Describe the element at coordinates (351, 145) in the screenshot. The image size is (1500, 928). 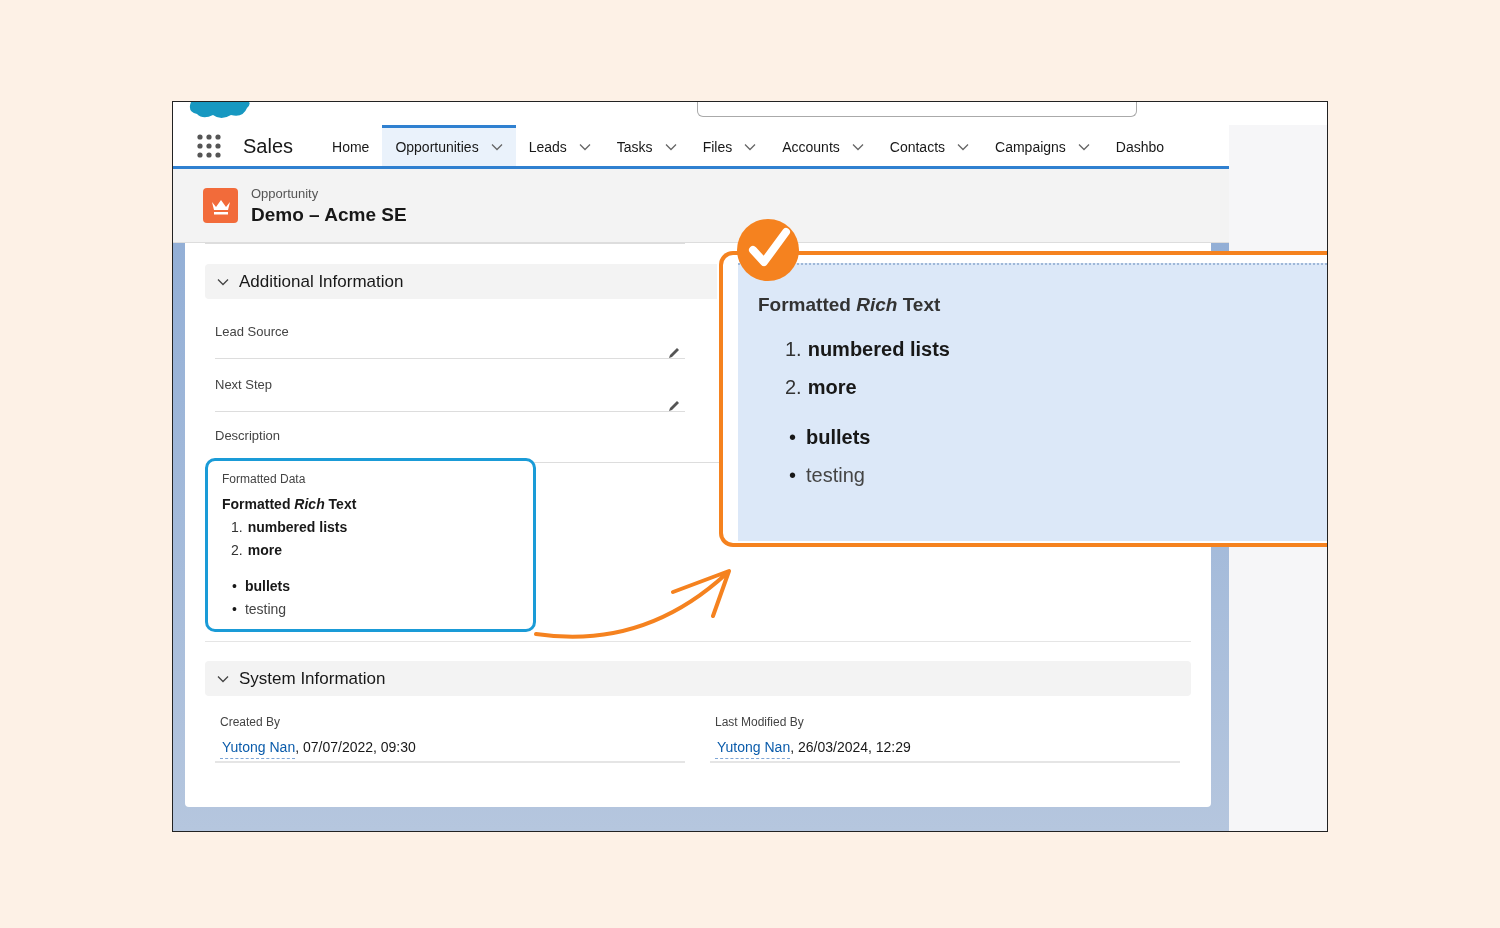
I see `nav-tab: Home` at that location.